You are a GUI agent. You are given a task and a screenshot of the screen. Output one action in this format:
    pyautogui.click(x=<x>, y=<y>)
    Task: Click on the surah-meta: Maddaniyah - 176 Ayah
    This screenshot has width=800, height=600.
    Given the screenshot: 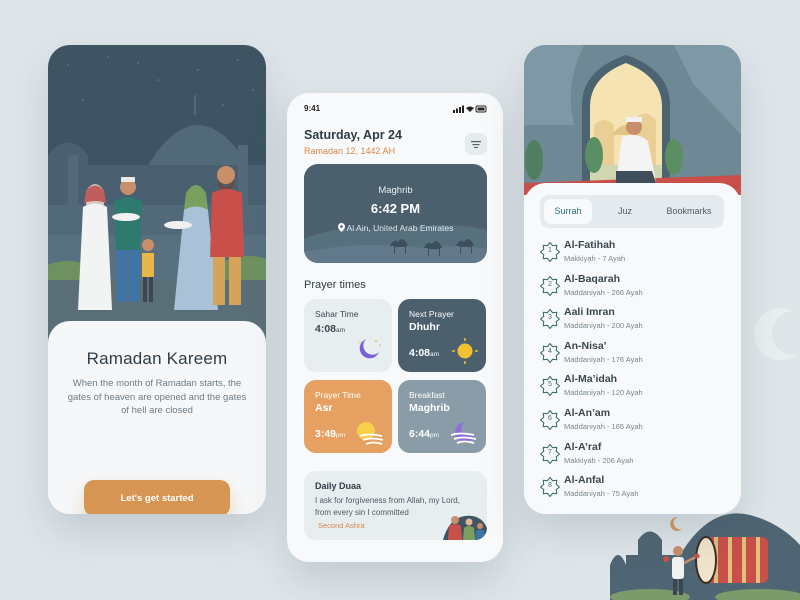 What is the action you would take?
    pyautogui.click(x=603, y=359)
    